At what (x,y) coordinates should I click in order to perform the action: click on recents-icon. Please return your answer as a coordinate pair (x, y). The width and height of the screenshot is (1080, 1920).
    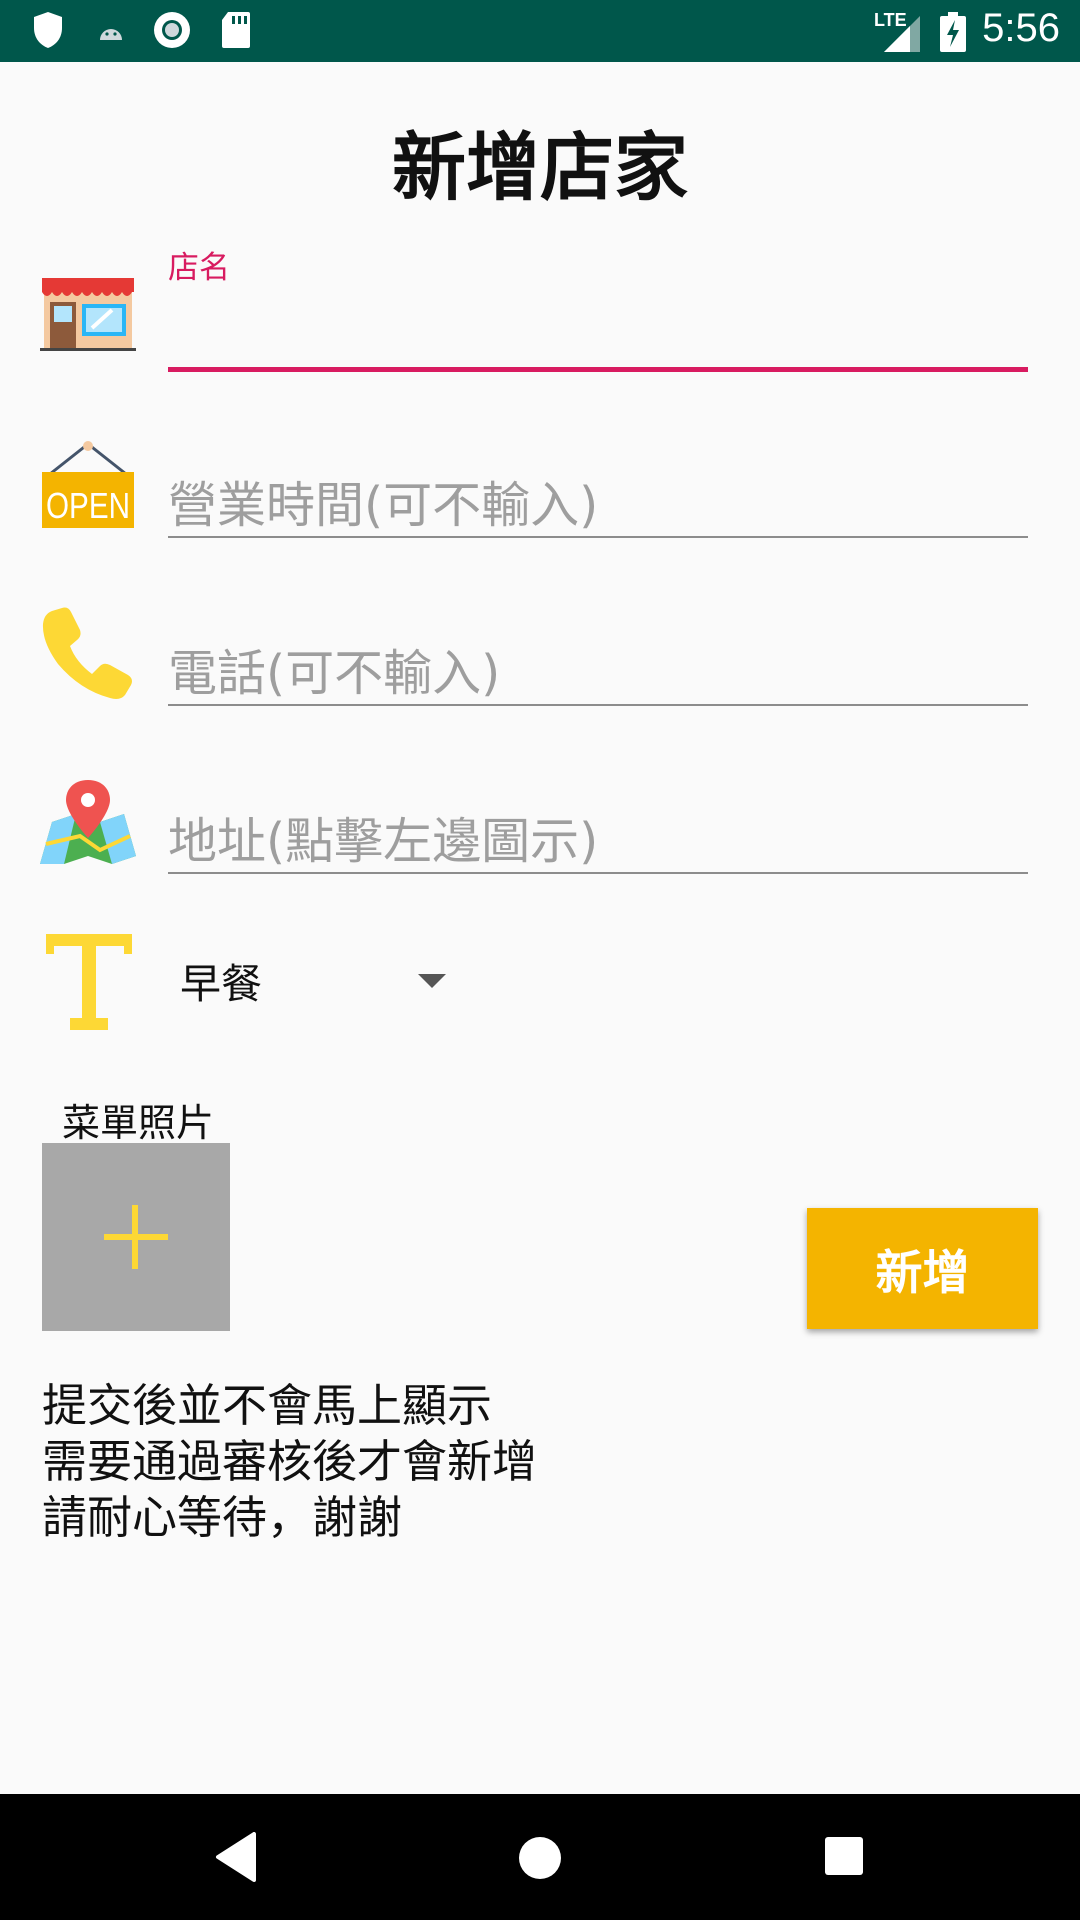
    Looking at the image, I should click on (844, 1856).